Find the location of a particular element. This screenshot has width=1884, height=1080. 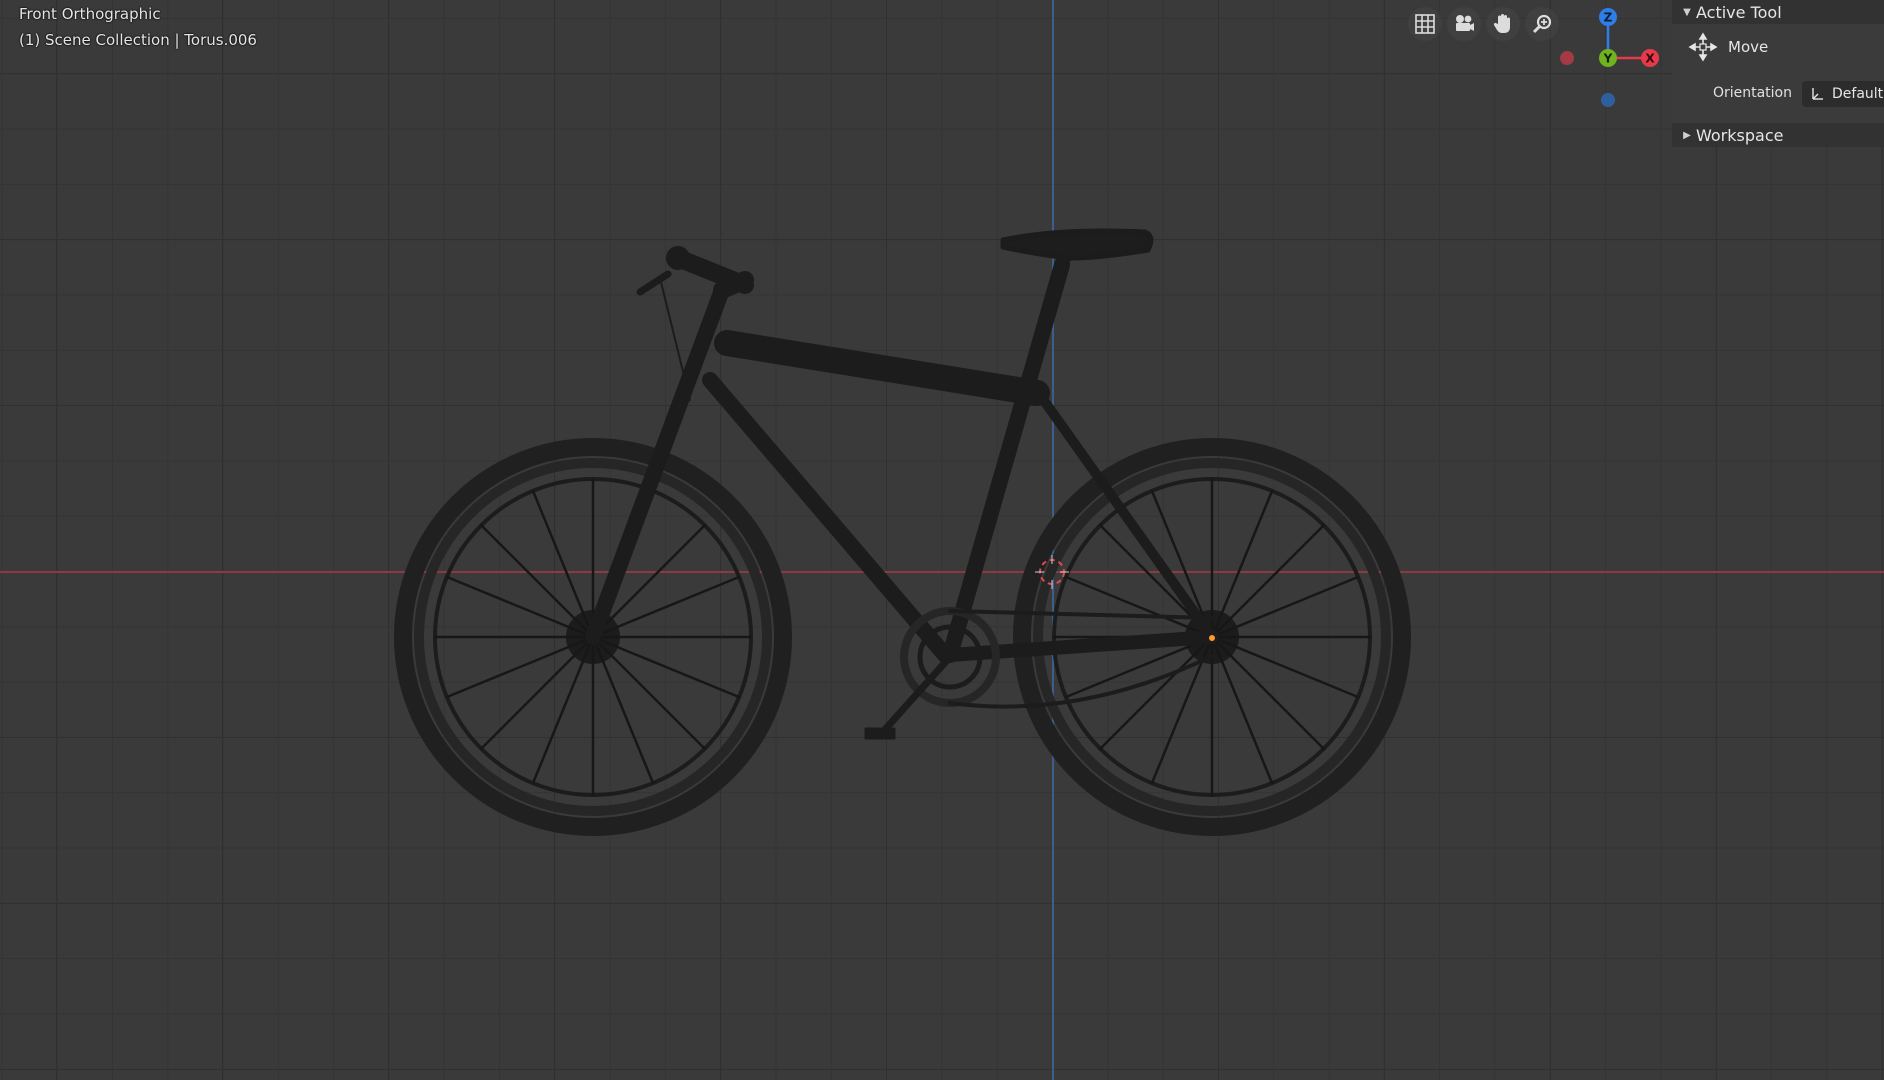

spokes is located at coordinates (902, 637).